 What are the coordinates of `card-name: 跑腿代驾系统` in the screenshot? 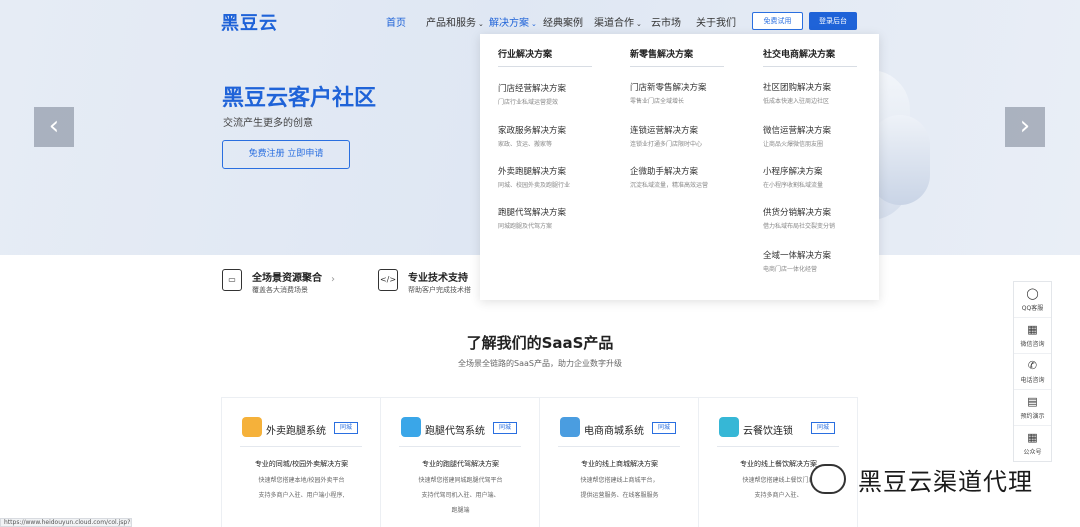 It's located at (455, 431).